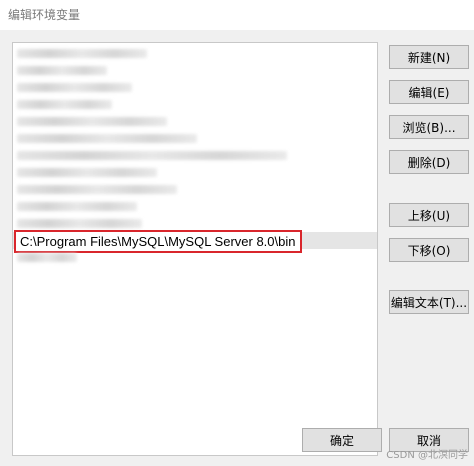 The height and width of the screenshot is (466, 474). What do you see at coordinates (429, 250) in the screenshot?
I see `move-down-button: 下移(O)` at bounding box center [429, 250].